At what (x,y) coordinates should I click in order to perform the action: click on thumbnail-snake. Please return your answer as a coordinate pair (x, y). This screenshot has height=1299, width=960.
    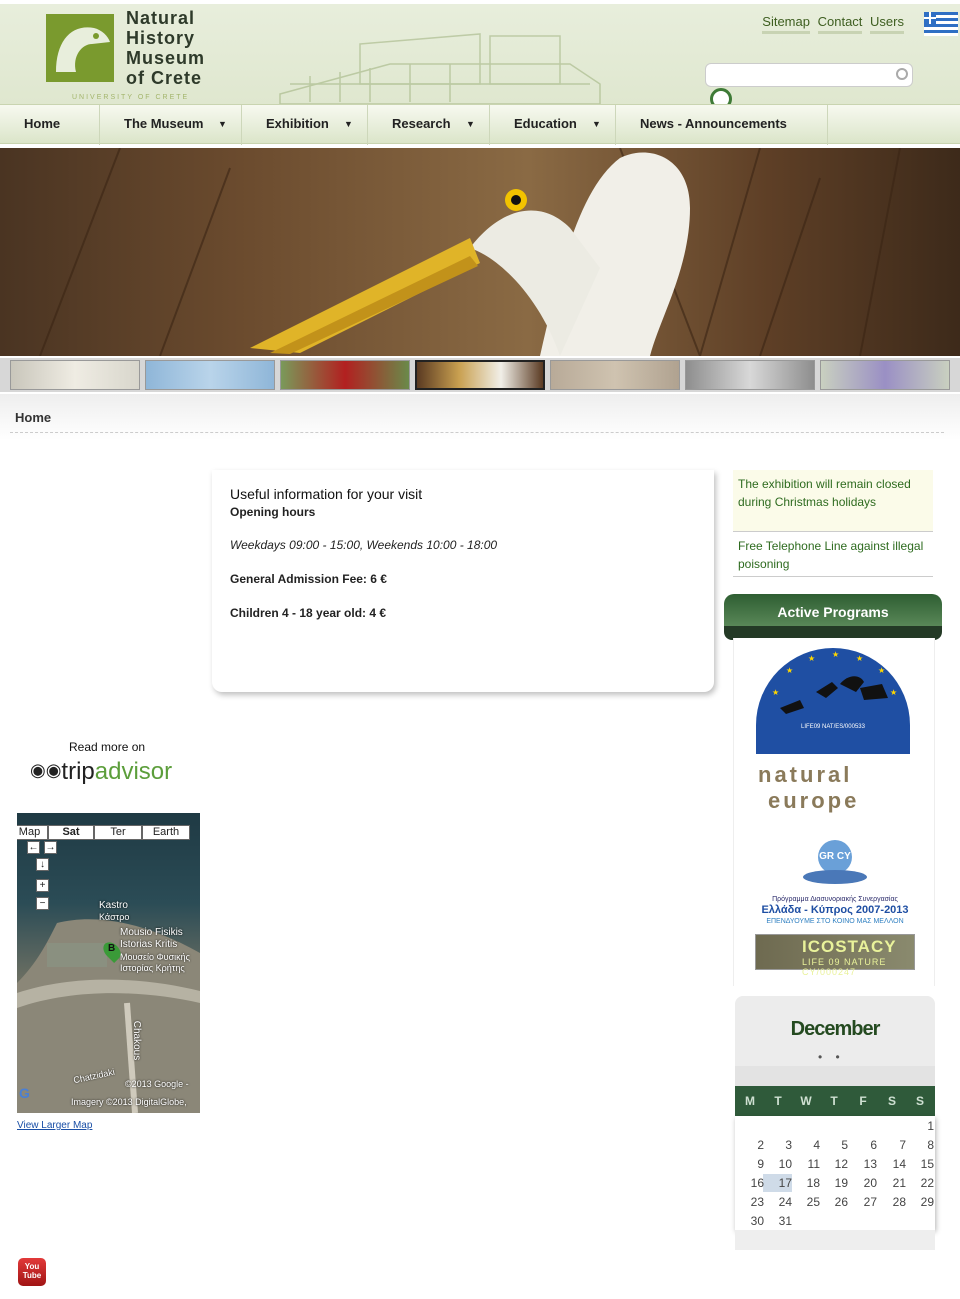
    Looking at the image, I should click on (615, 375).